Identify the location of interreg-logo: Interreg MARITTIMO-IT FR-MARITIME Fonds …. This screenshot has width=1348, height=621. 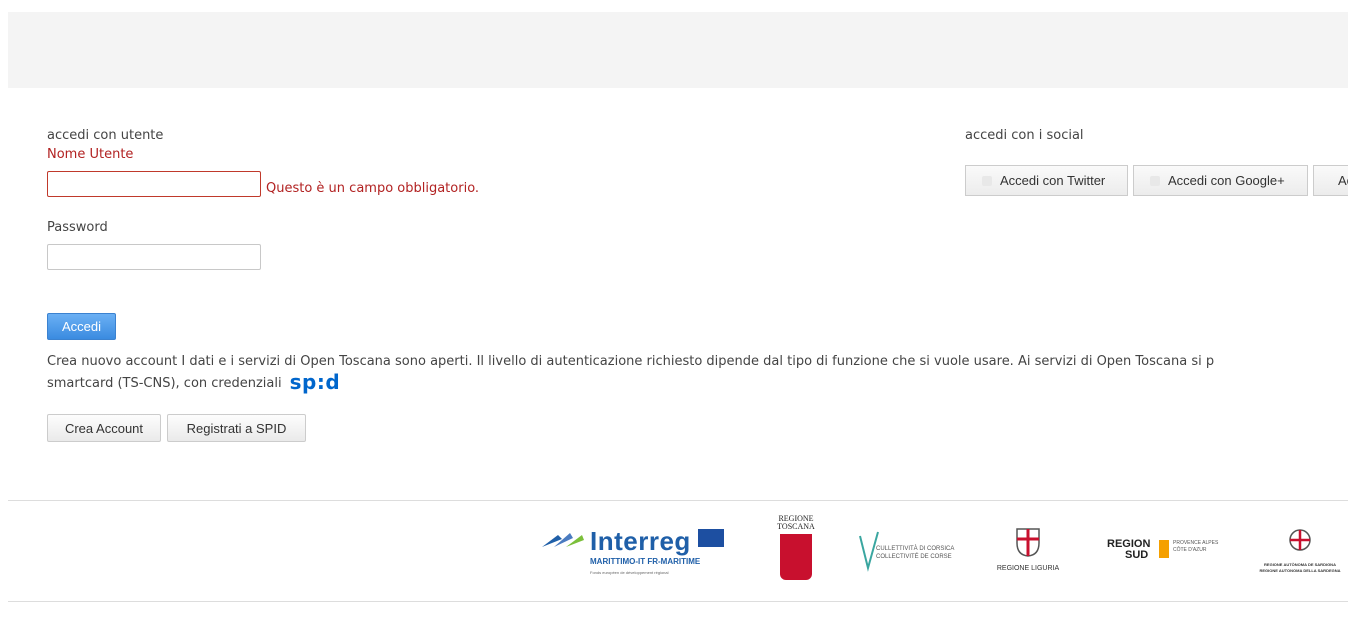
(635, 554).